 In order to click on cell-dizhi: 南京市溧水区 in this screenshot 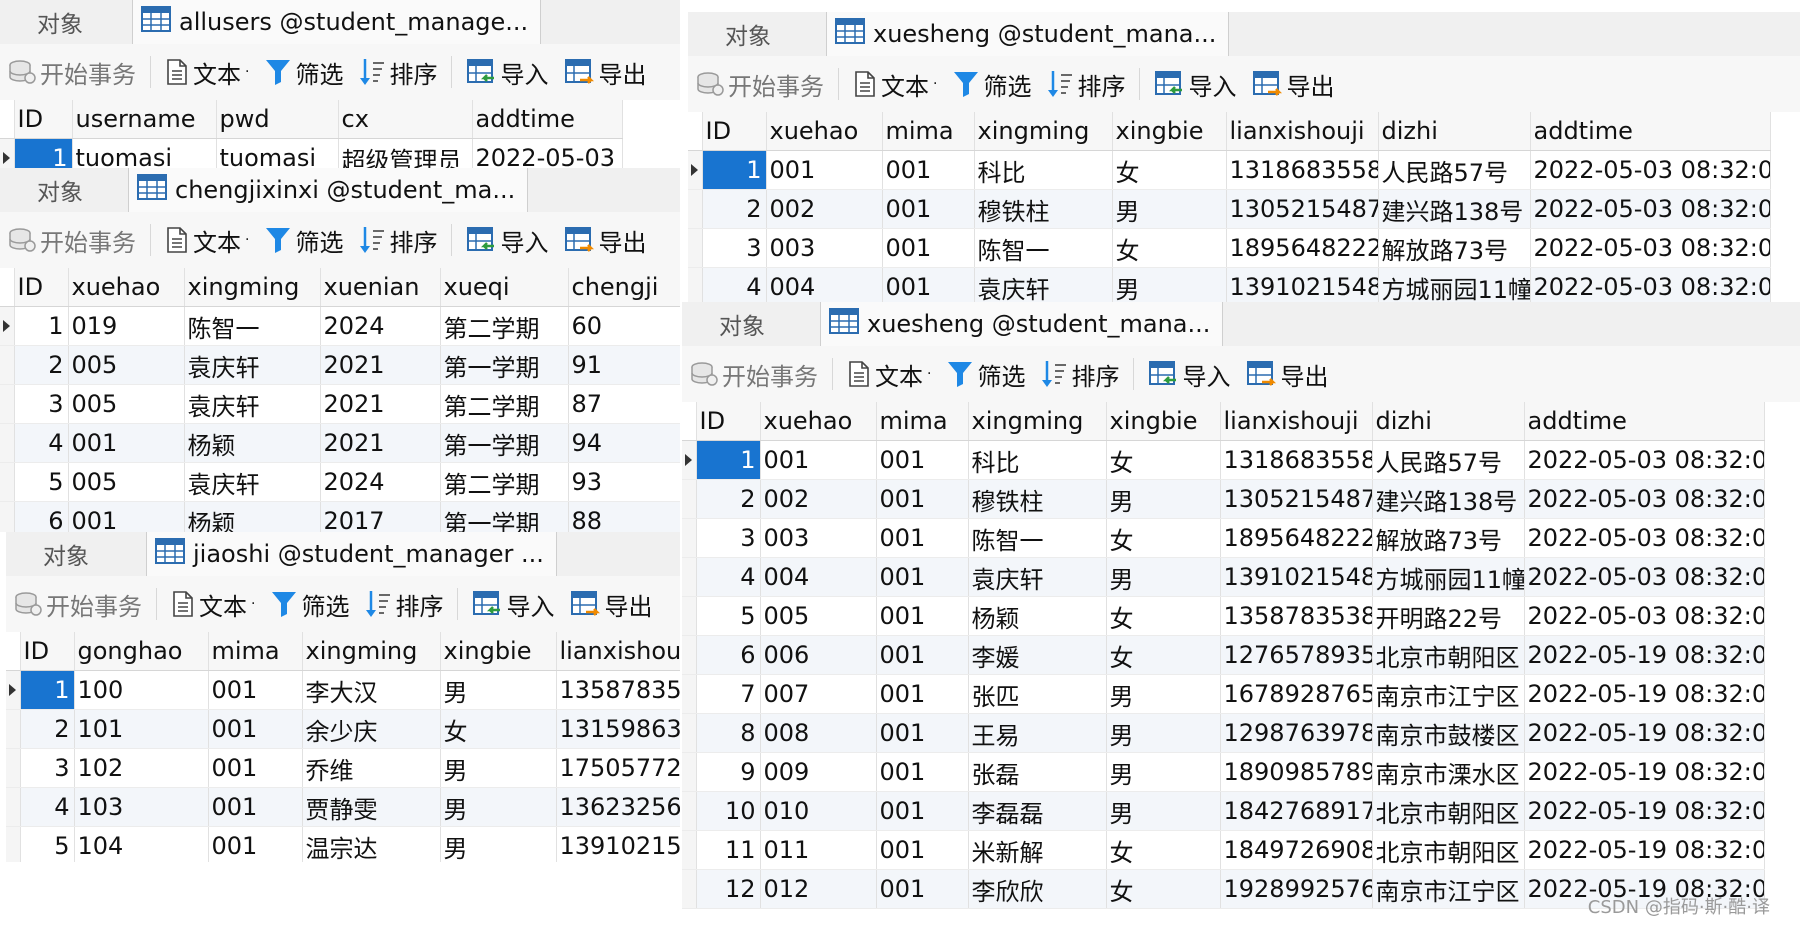, I will do `click(1448, 772)`.